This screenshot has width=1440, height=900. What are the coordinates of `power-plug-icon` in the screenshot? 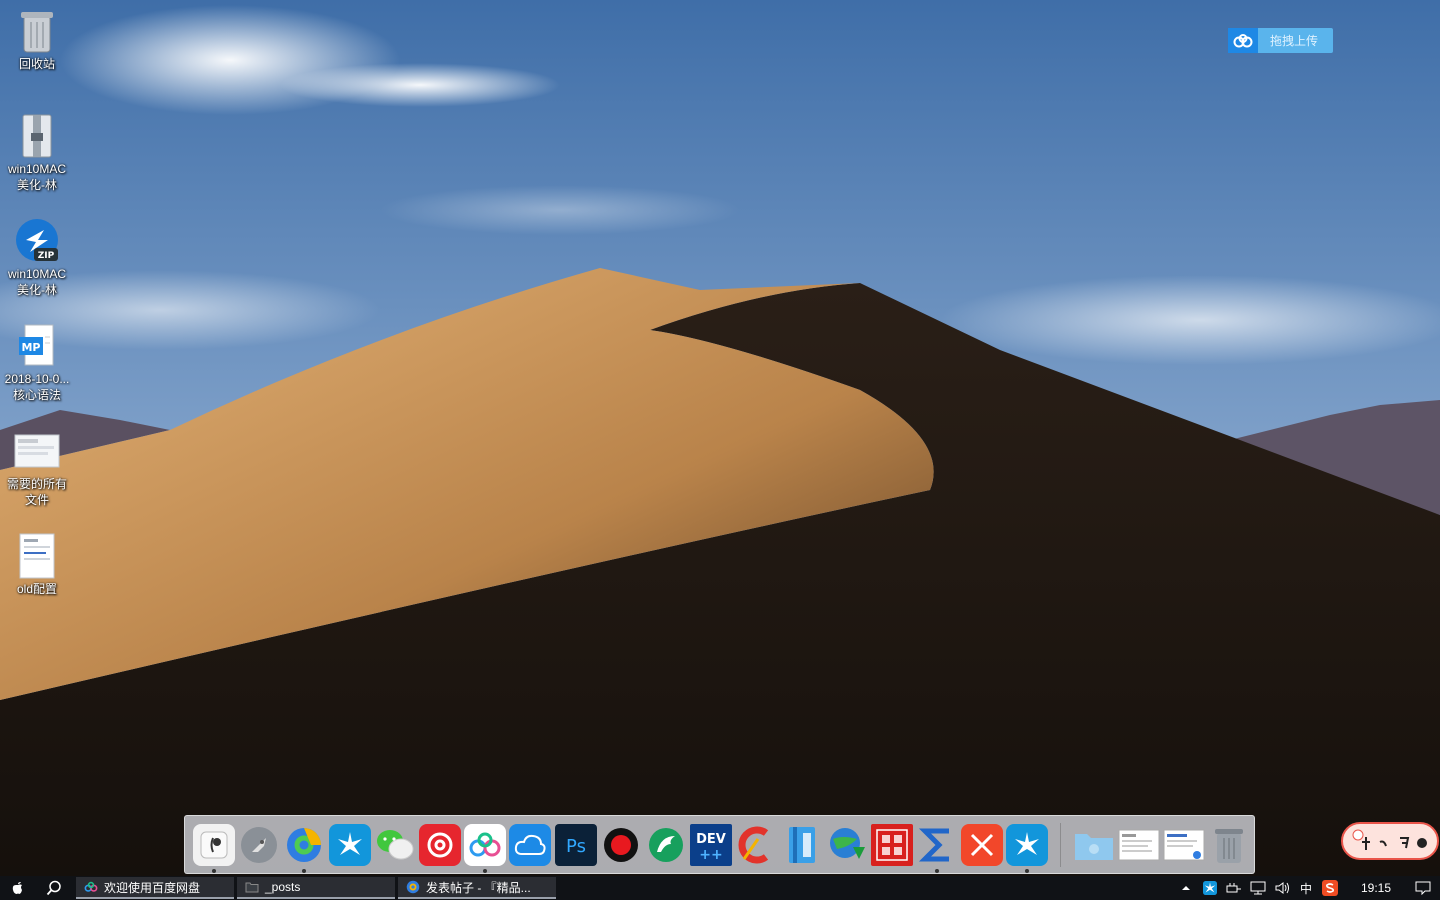 It's located at (1233, 888).